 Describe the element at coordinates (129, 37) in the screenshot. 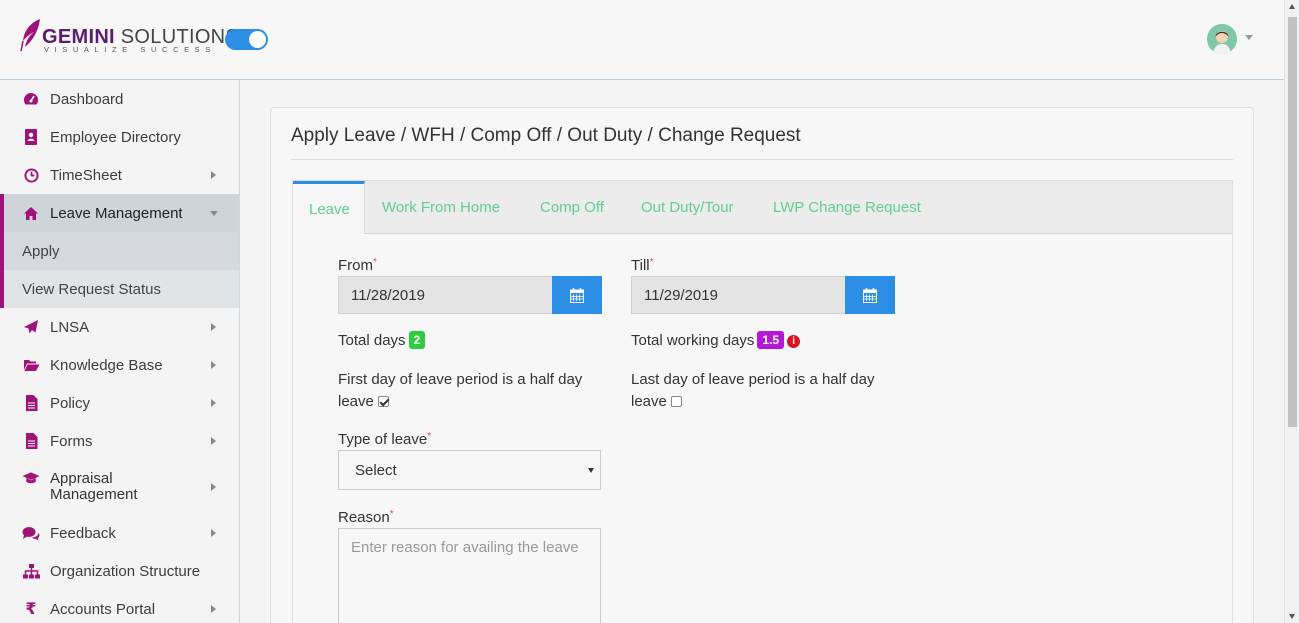

I see `company-logo: GEMINI SOLUTIONS VISUALIZE SUCCESS` at that location.